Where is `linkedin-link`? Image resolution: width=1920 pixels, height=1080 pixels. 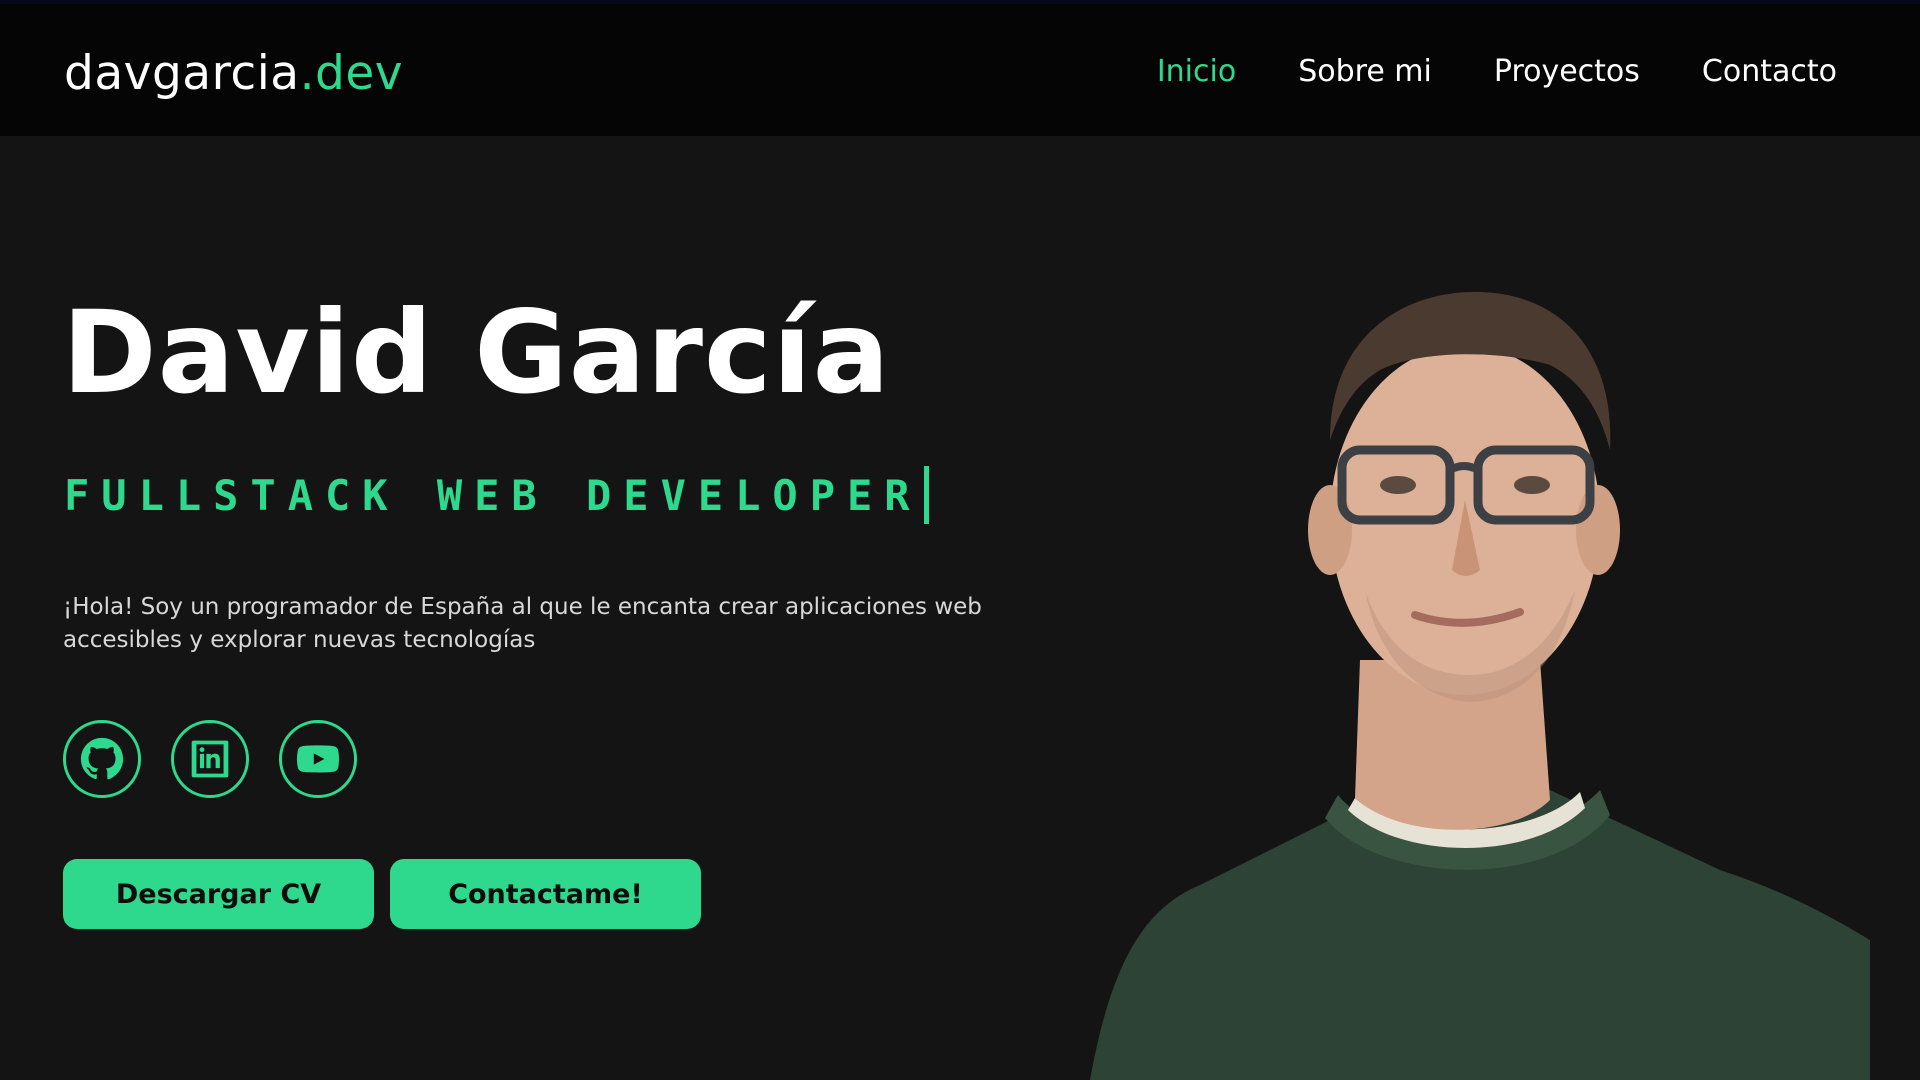
linkedin-link is located at coordinates (210, 759).